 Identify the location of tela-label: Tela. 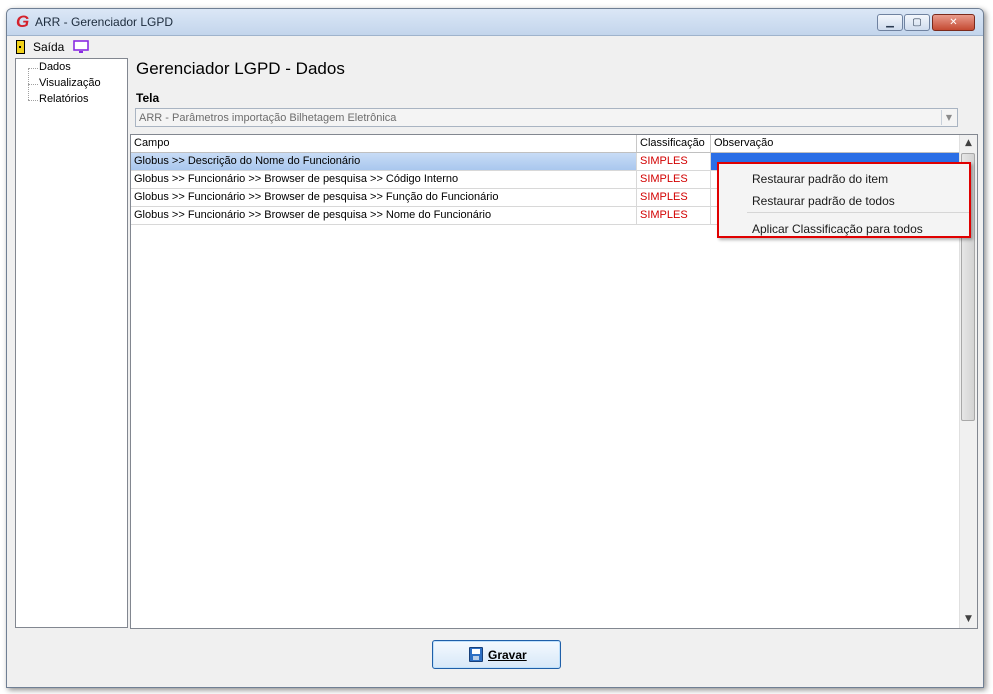
(148, 98).